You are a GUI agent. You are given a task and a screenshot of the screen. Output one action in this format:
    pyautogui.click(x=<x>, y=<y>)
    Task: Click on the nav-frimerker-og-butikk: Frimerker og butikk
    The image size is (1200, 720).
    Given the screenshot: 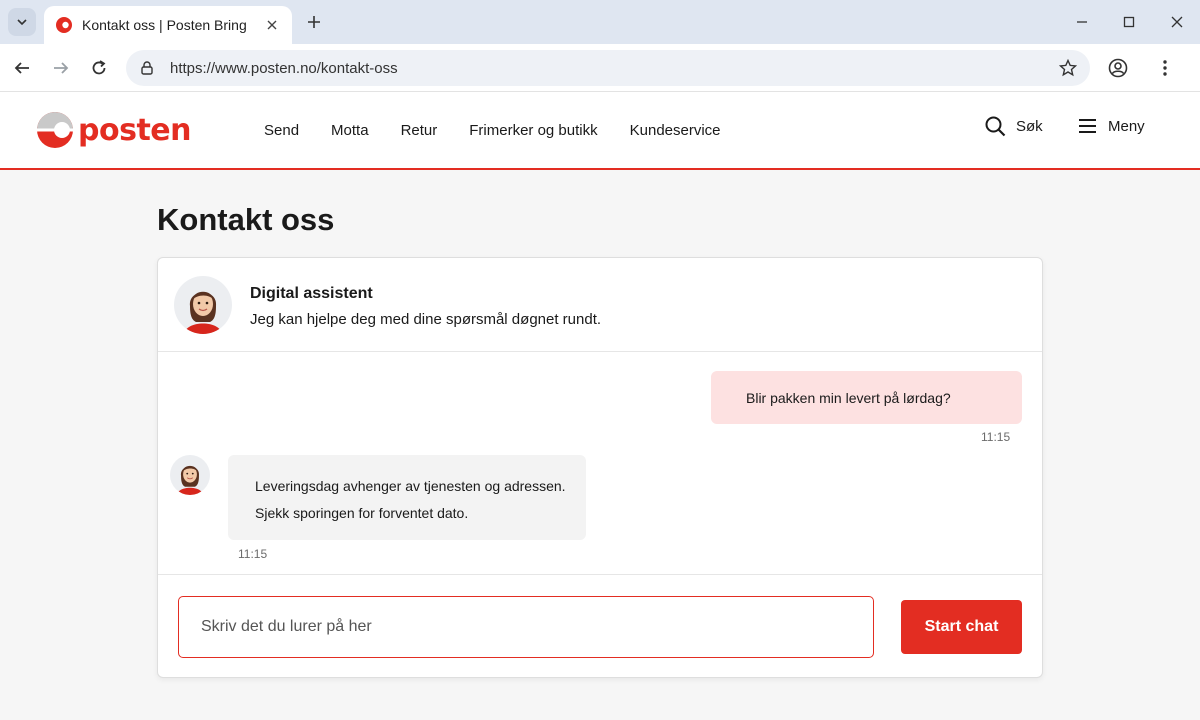 What is the action you would take?
    pyautogui.click(x=533, y=130)
    